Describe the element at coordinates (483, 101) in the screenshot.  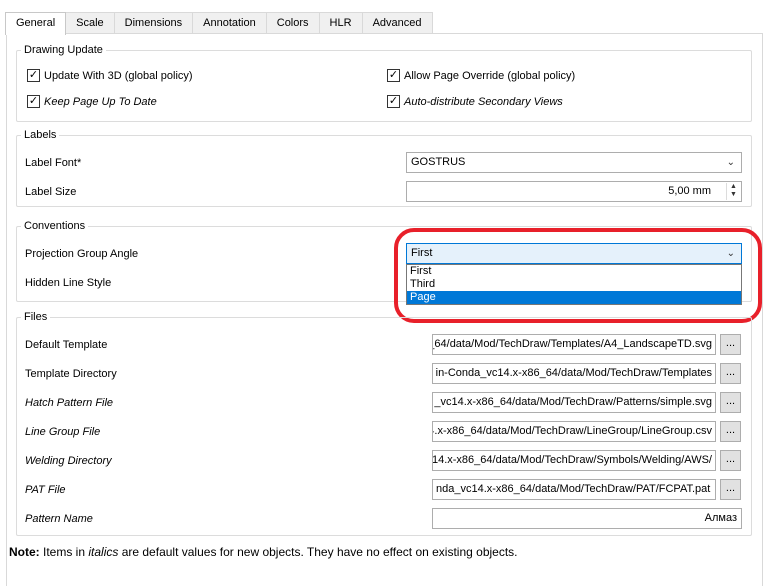
I see `auto-distribute-label: Auto-distribute Secondary Views` at that location.